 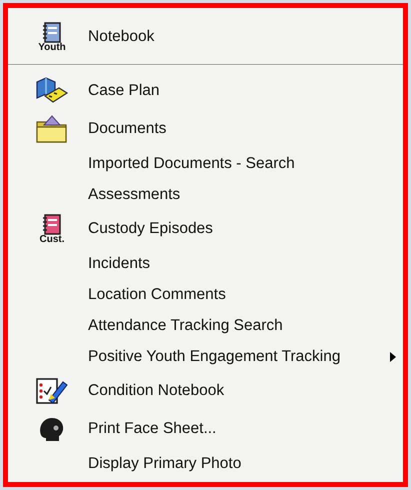 I want to click on checklist-pencil-icon, so click(x=52, y=391).